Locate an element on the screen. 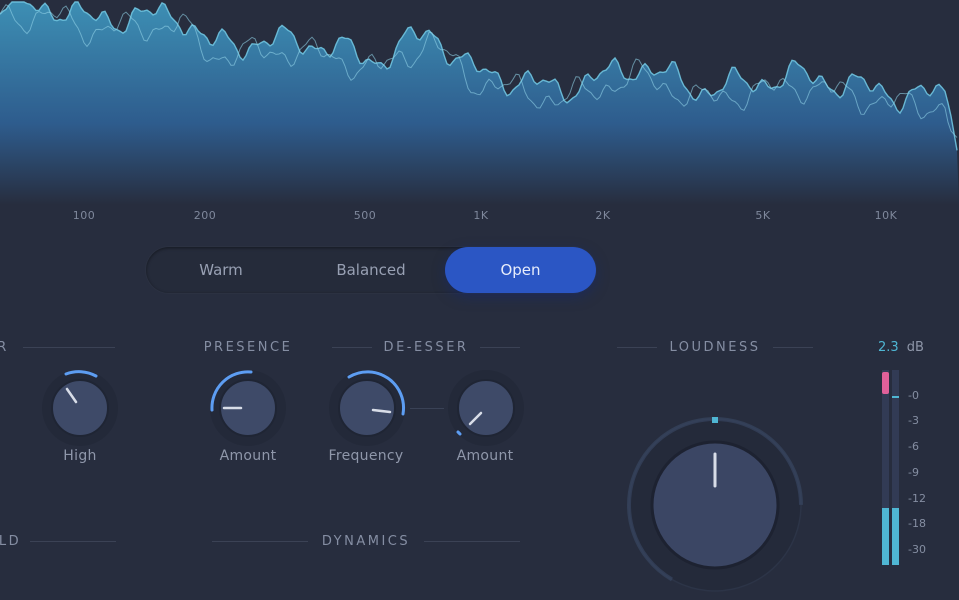  knob-label-presence-amount: Amount is located at coordinates (248, 456).